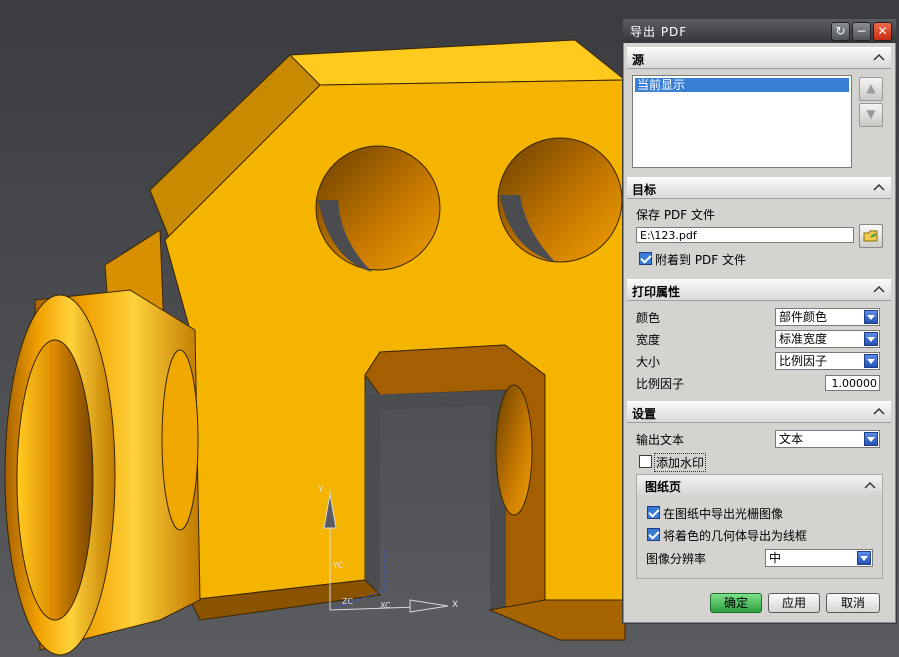  Describe the element at coordinates (645, 461) in the screenshot. I see `watermark-checkbox` at that location.